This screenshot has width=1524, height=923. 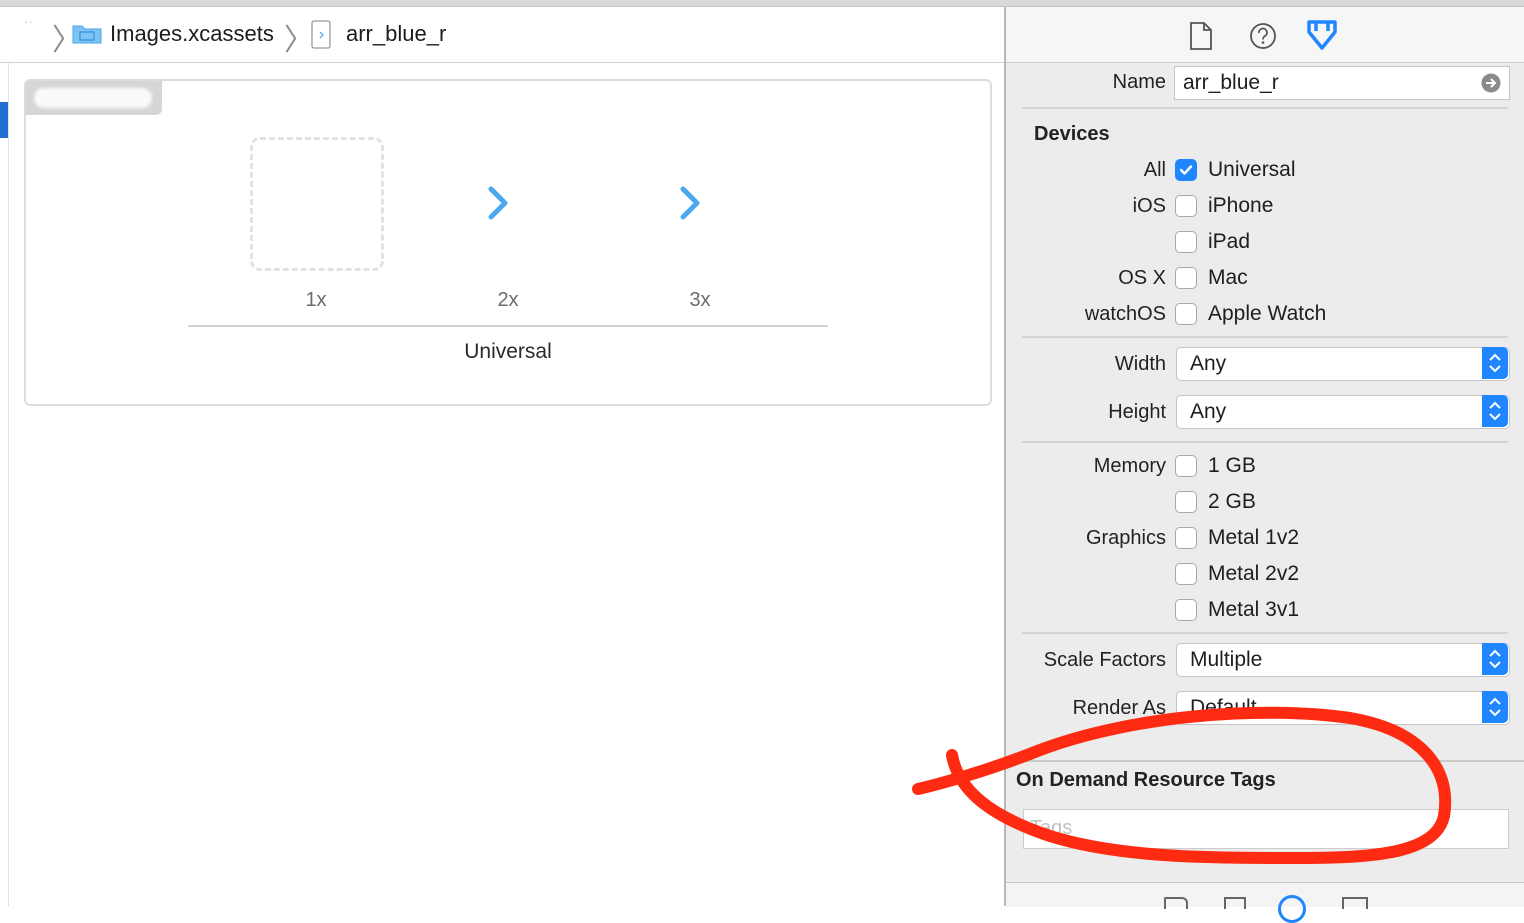 I want to click on help-icon, so click(x=1263, y=36).